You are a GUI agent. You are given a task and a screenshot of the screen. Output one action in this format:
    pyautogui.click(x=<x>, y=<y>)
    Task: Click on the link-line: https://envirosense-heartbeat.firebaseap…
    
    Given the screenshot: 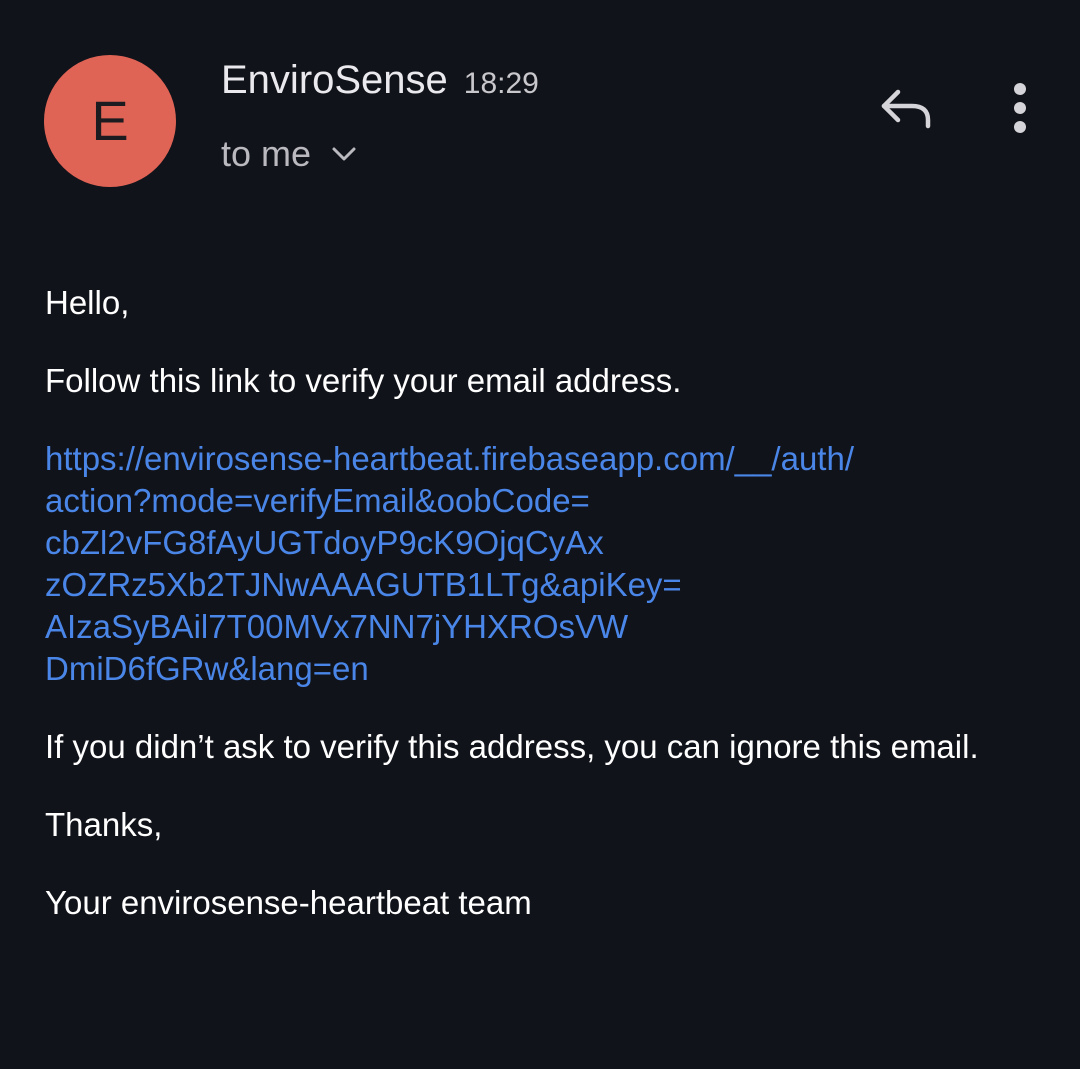 What is the action you would take?
    pyautogui.click(x=449, y=458)
    